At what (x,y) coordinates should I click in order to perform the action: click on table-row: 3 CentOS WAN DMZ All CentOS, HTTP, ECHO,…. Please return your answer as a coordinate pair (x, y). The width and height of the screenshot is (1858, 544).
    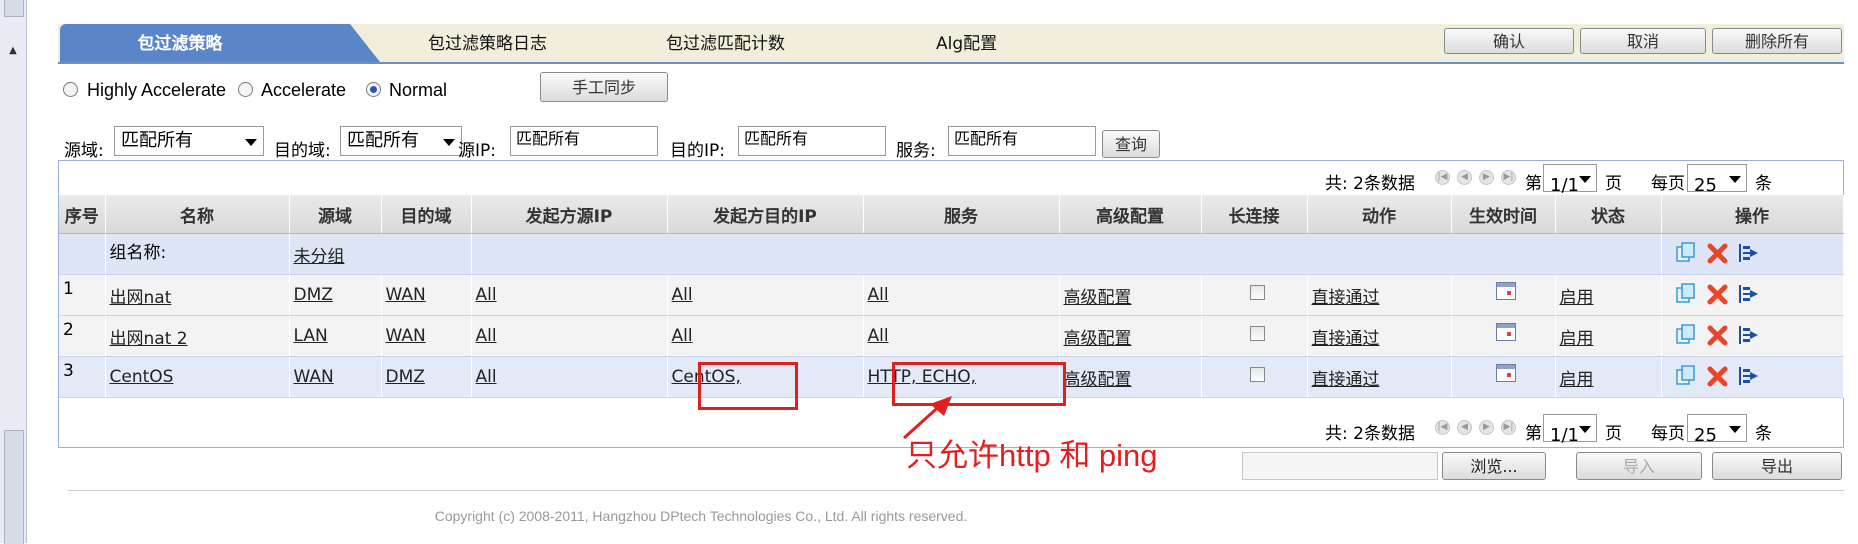
    Looking at the image, I should click on (951, 377).